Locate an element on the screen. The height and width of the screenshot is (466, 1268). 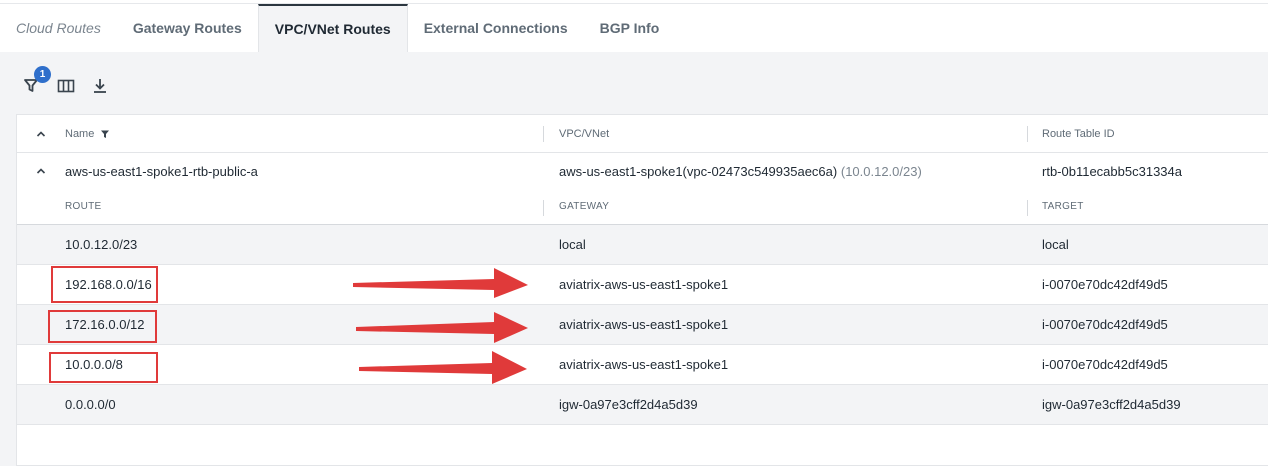
column-header-label: VPC/VNet is located at coordinates (584, 133).